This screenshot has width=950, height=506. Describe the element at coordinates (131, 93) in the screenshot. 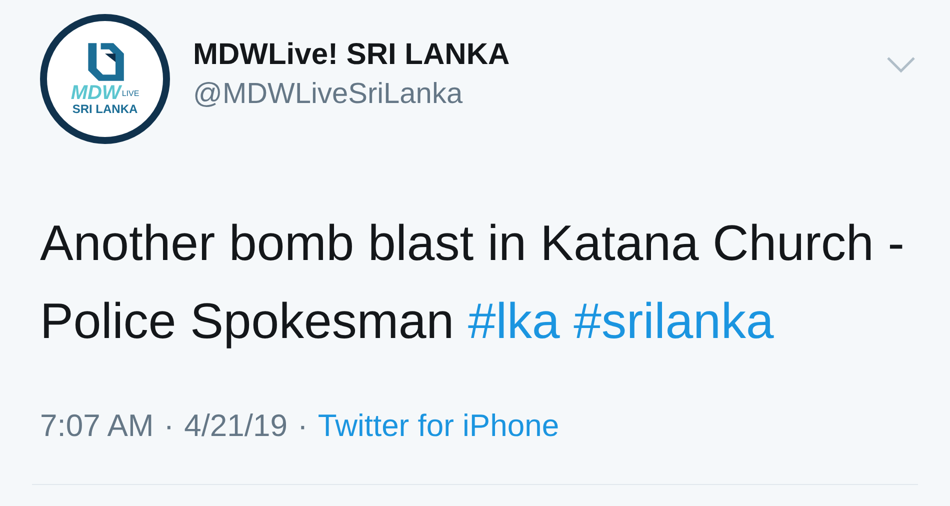

I see `logo-label: LIVE` at that location.